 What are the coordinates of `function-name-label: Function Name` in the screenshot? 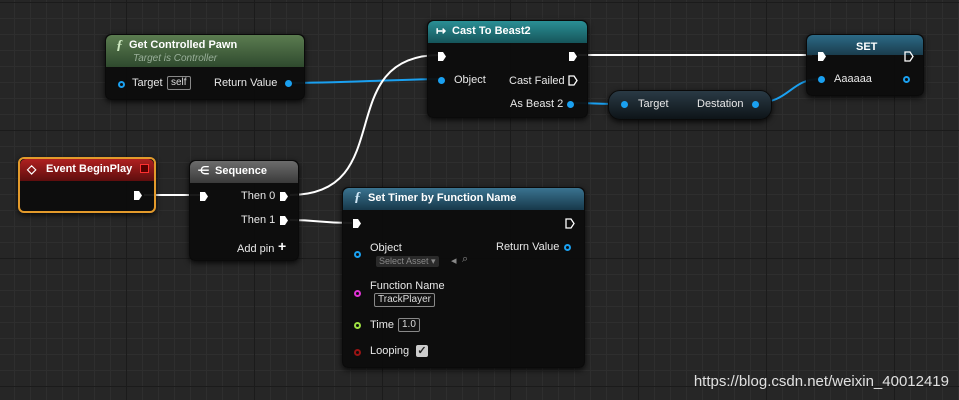 It's located at (407, 286).